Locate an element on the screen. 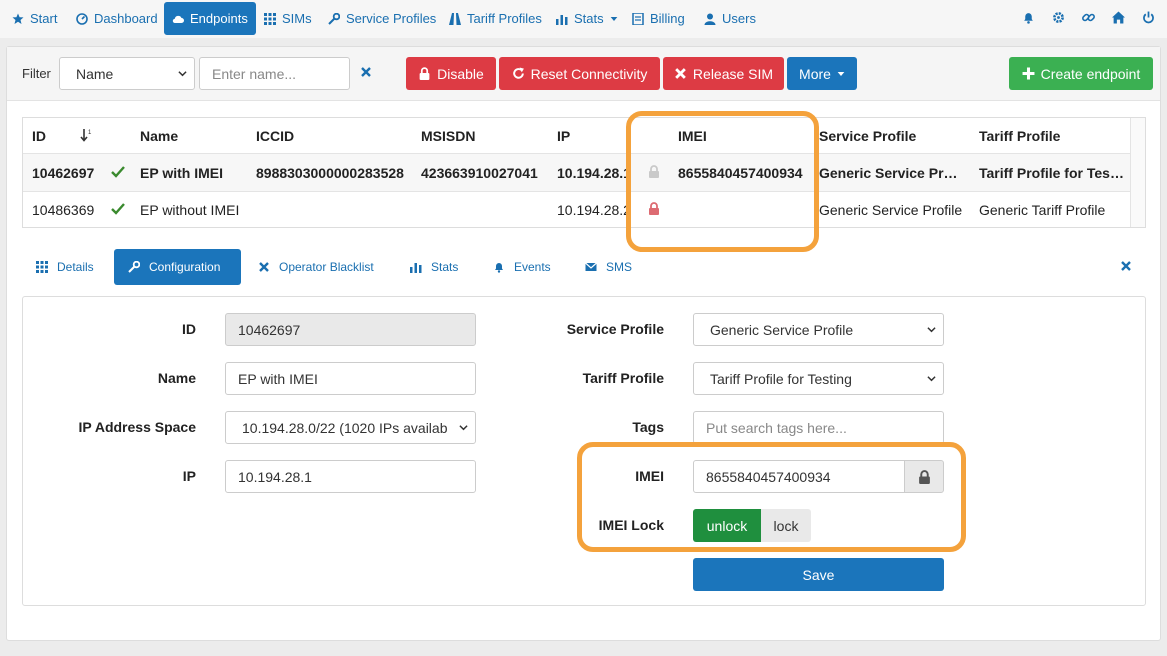  close-details-icon is located at coordinates (1126, 266).